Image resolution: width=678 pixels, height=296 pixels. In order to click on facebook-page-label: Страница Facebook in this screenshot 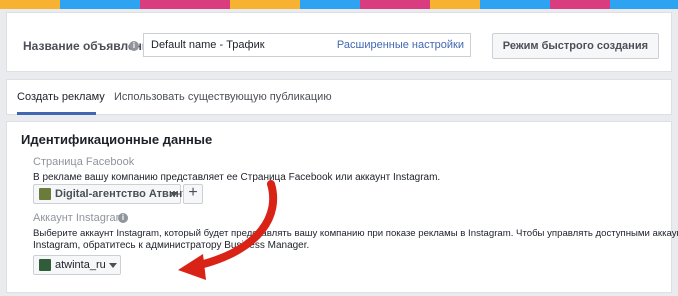, I will do `click(84, 162)`.